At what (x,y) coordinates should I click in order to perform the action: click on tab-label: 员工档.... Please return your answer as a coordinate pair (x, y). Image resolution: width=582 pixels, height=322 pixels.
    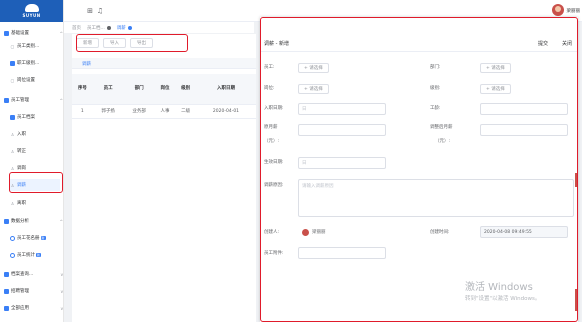
    Looking at the image, I should click on (96, 28).